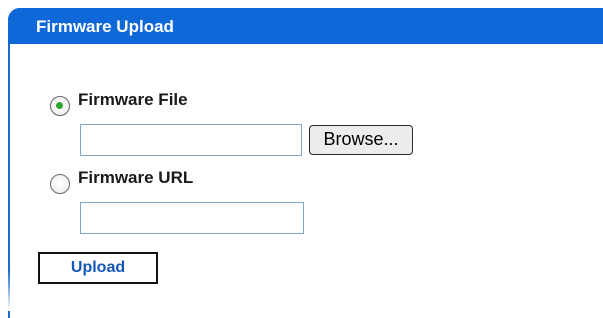 The width and height of the screenshot is (603, 318). What do you see at coordinates (11, 290) in the screenshot?
I see `panel-border-fade` at bounding box center [11, 290].